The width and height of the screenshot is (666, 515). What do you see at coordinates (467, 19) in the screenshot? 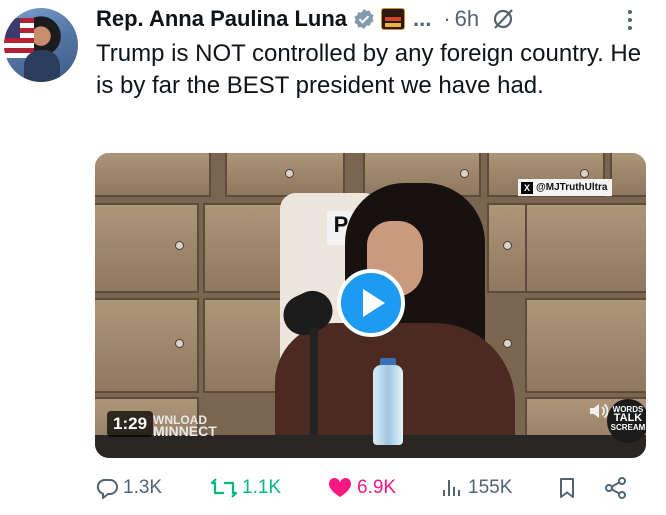
I see `timestamp: 6h` at bounding box center [467, 19].